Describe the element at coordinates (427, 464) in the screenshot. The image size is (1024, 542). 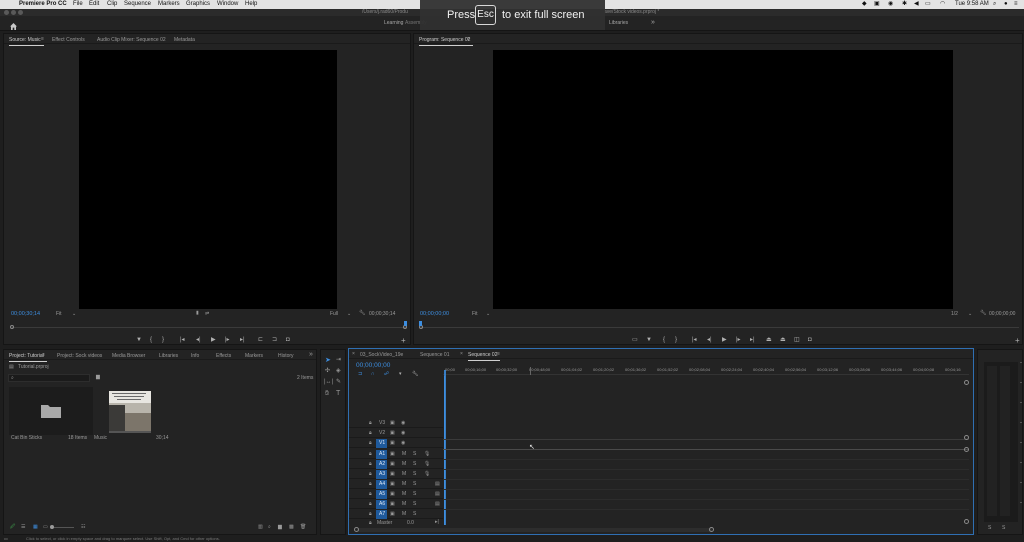
I see `voiceover-mic-icon: 🎙︎` at that location.